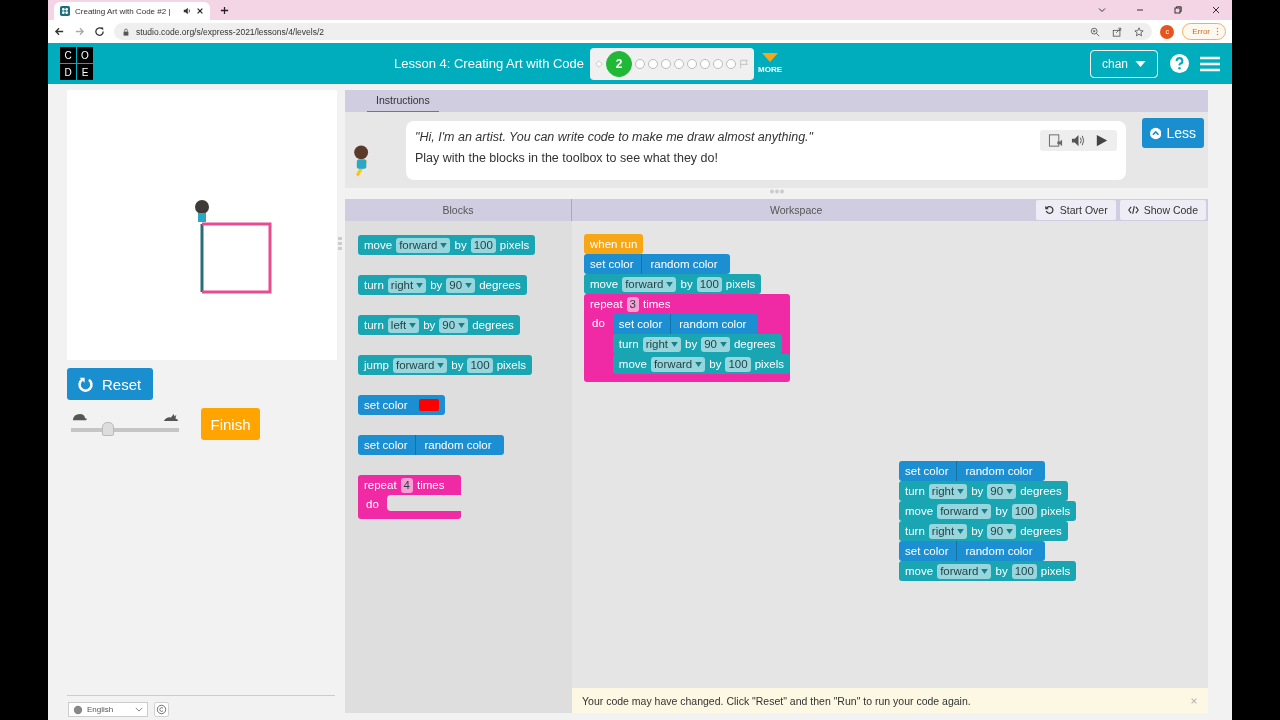  I want to click on help-icon, so click(1179, 63).